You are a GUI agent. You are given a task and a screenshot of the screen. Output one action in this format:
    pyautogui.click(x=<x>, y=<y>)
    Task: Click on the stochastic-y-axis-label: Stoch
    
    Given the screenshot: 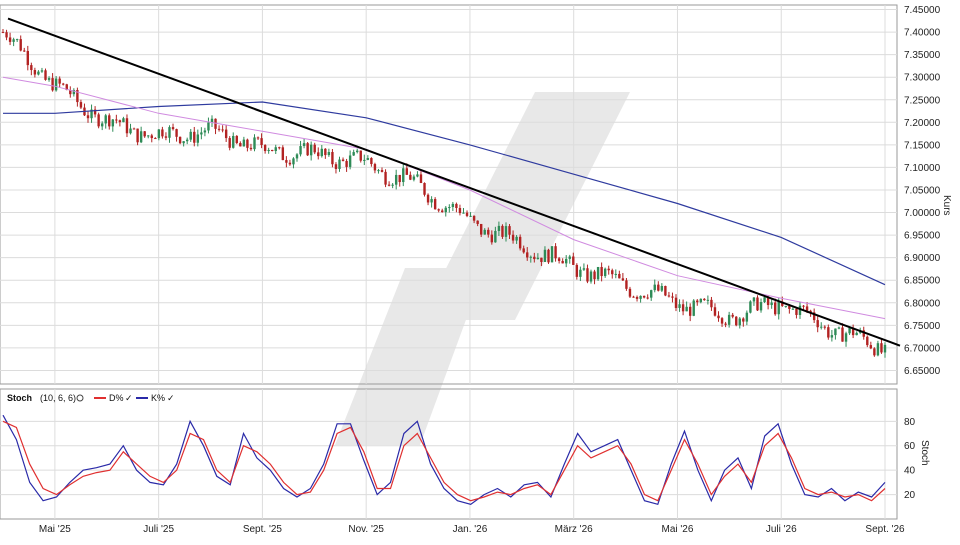 What is the action you would take?
    pyautogui.click(x=924, y=453)
    